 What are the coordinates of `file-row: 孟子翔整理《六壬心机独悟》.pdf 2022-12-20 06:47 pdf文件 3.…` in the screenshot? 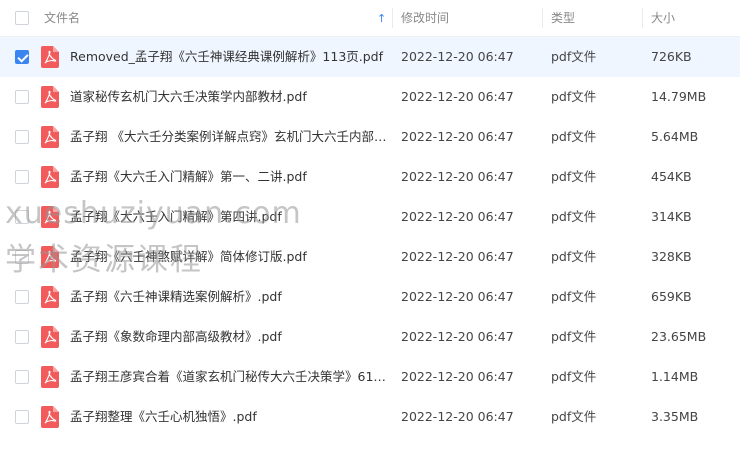 It's located at (370, 417).